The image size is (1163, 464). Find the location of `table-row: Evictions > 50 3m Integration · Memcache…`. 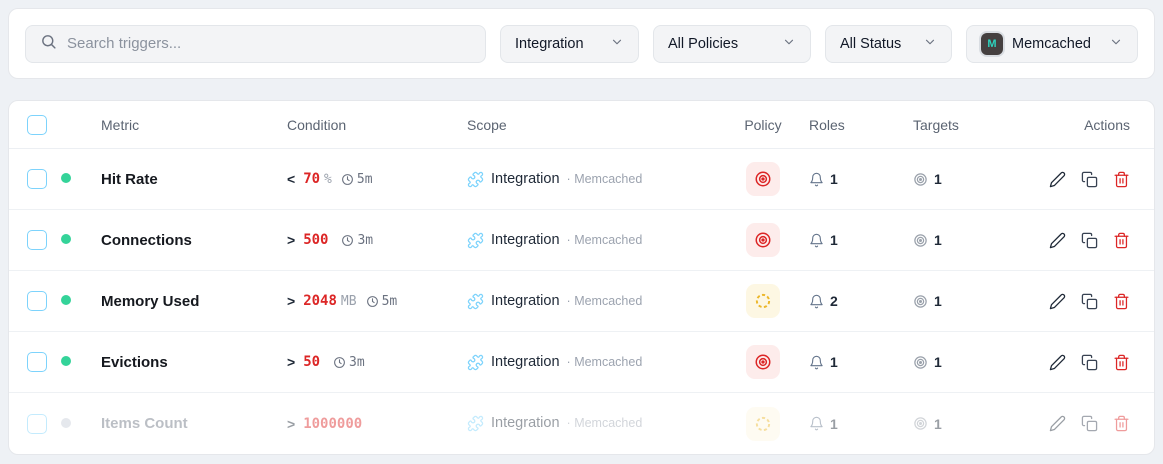

table-row: Evictions > 50 3m Integration · Memcache… is located at coordinates (581, 362).